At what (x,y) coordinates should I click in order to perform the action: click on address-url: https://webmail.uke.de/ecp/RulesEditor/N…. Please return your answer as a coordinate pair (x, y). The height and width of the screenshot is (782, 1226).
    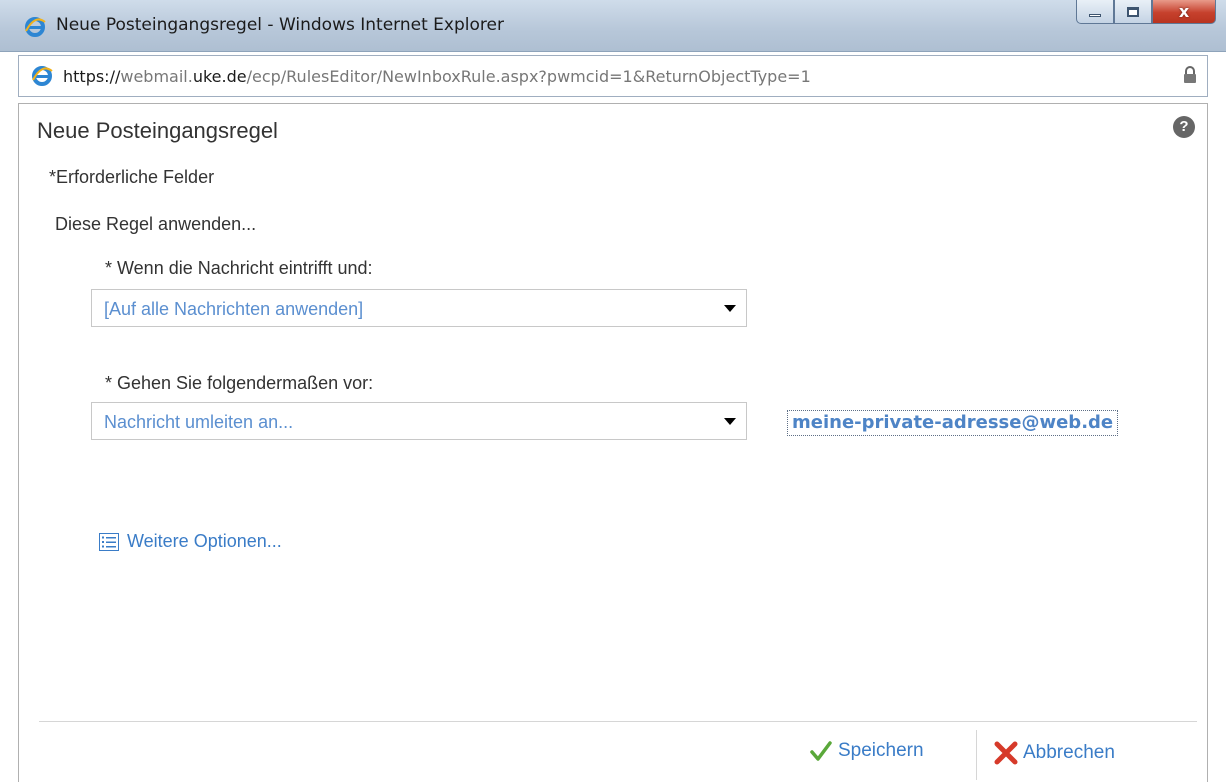
    Looking at the image, I should click on (437, 76).